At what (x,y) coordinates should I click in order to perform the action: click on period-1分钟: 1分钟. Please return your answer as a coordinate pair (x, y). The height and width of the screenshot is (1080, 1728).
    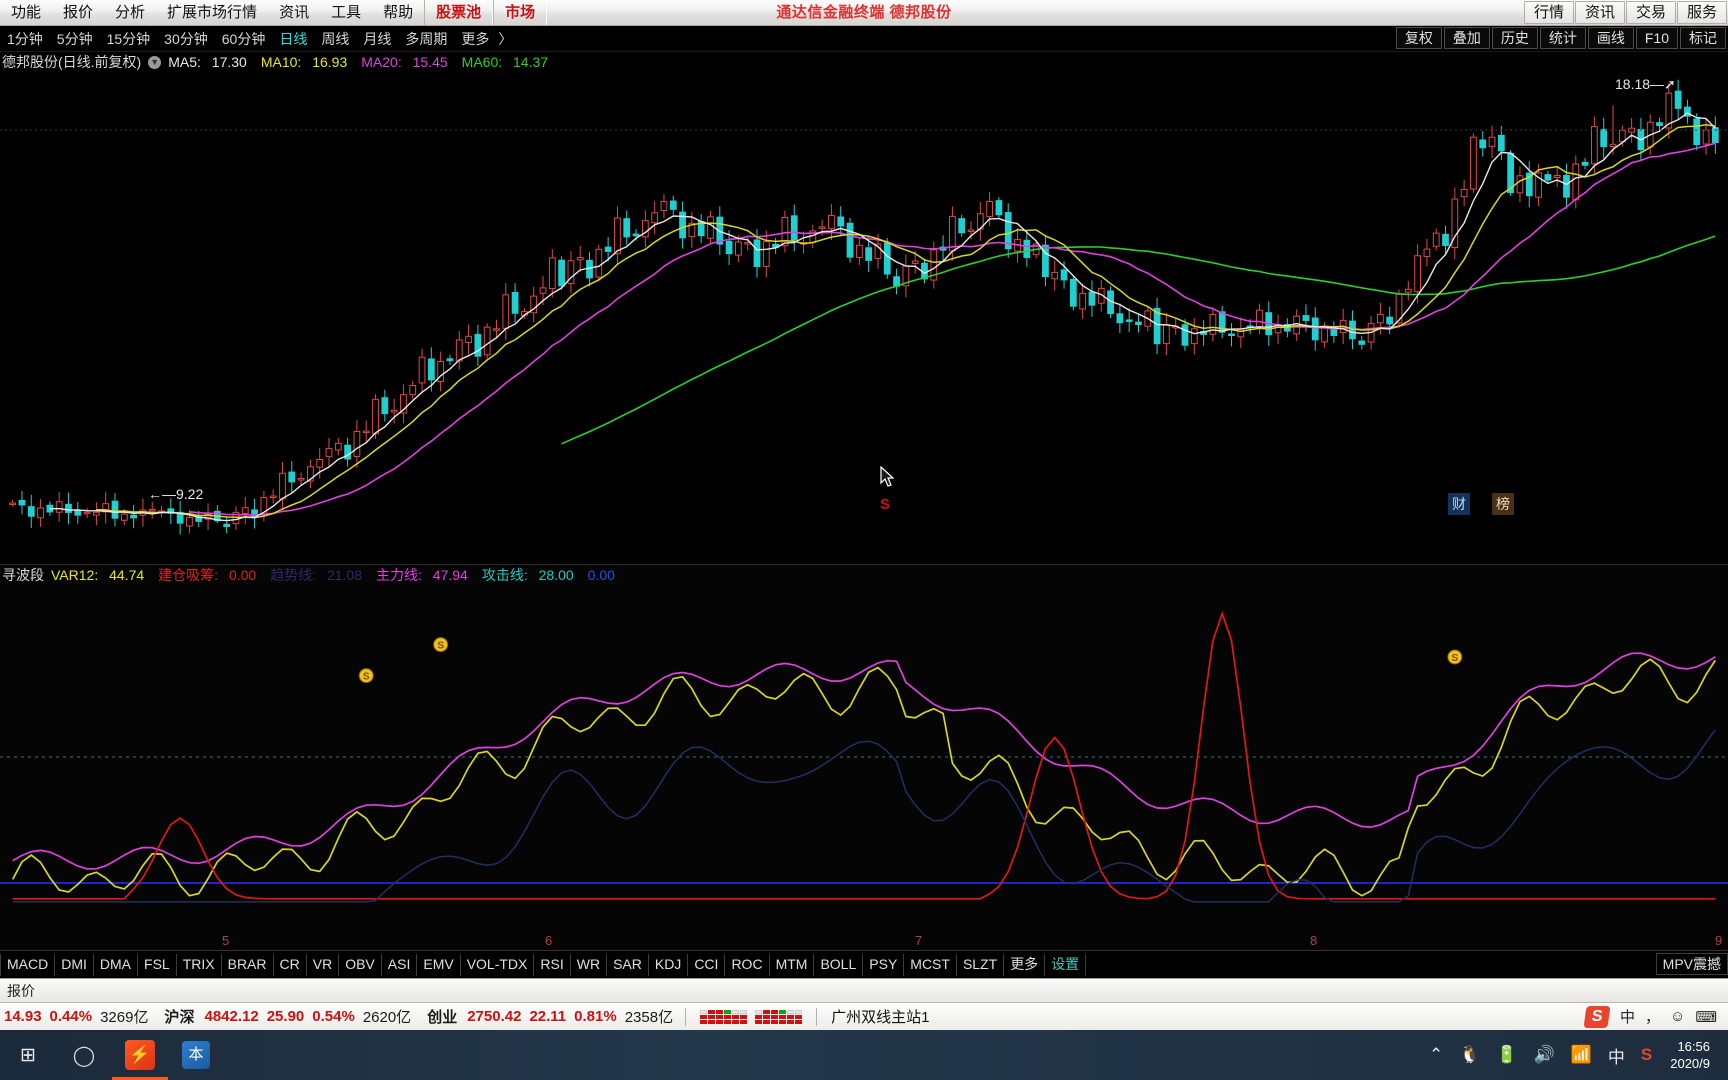
    Looking at the image, I should click on (25, 39).